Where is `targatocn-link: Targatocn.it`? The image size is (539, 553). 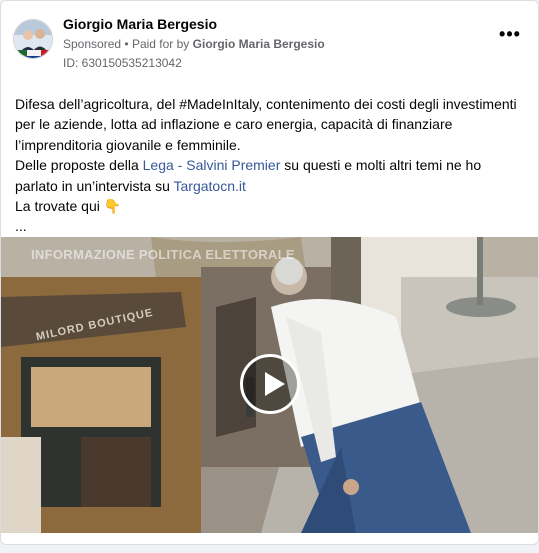
targatocn-link: Targatocn.it is located at coordinates (210, 186).